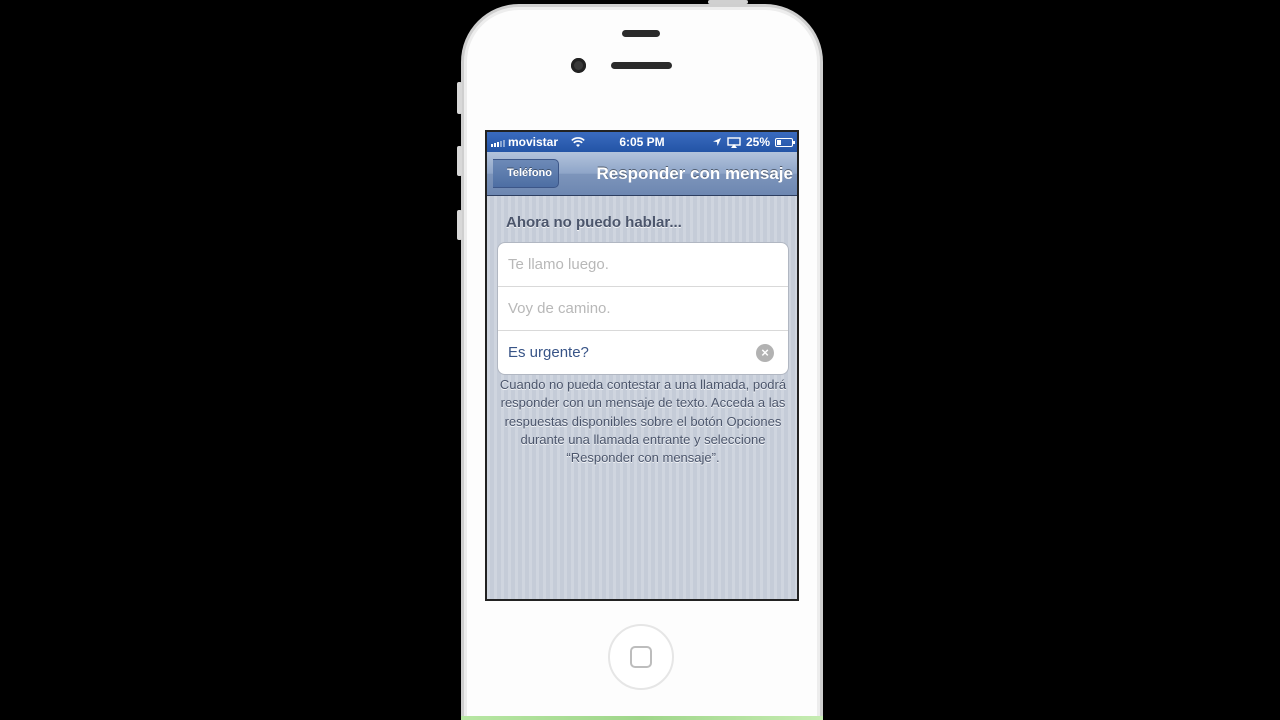 This screenshot has width=1280, height=720. I want to click on mute-switch, so click(459, 98).